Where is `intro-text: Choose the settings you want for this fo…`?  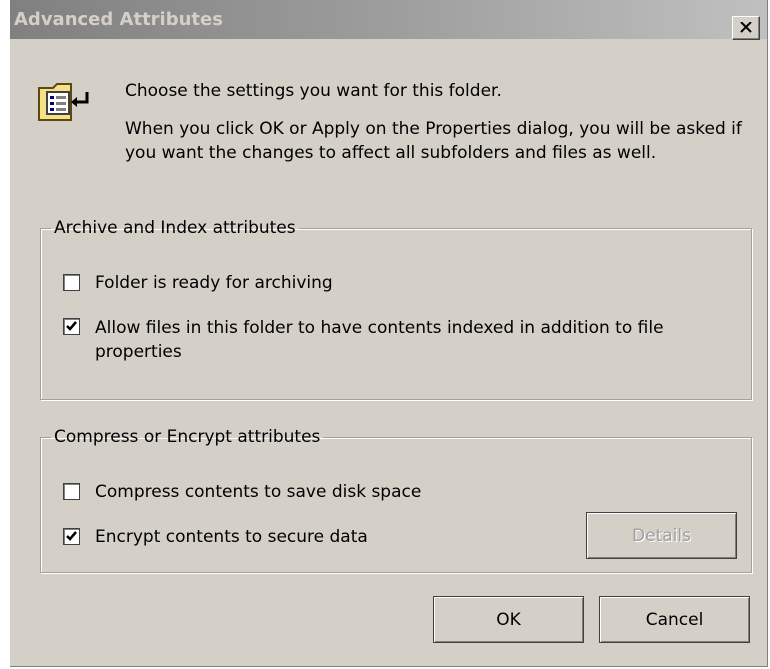 intro-text: Choose the settings you want for this fo… is located at coordinates (313, 91).